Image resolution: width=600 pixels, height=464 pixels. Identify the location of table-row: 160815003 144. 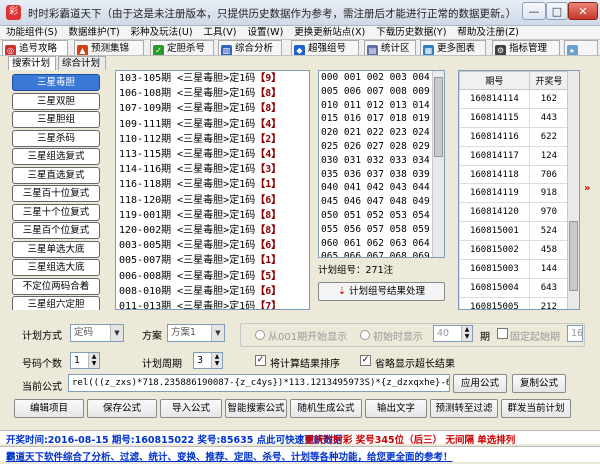
(514, 269).